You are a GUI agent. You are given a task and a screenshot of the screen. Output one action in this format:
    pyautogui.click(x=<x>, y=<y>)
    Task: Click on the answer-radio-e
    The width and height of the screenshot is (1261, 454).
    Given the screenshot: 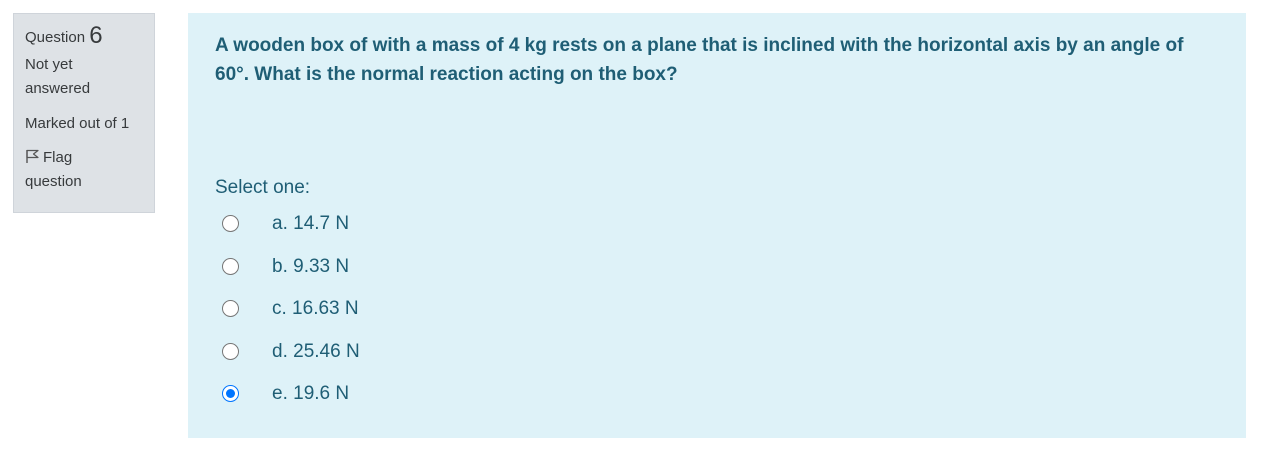 What is the action you would take?
    pyautogui.click(x=230, y=393)
    